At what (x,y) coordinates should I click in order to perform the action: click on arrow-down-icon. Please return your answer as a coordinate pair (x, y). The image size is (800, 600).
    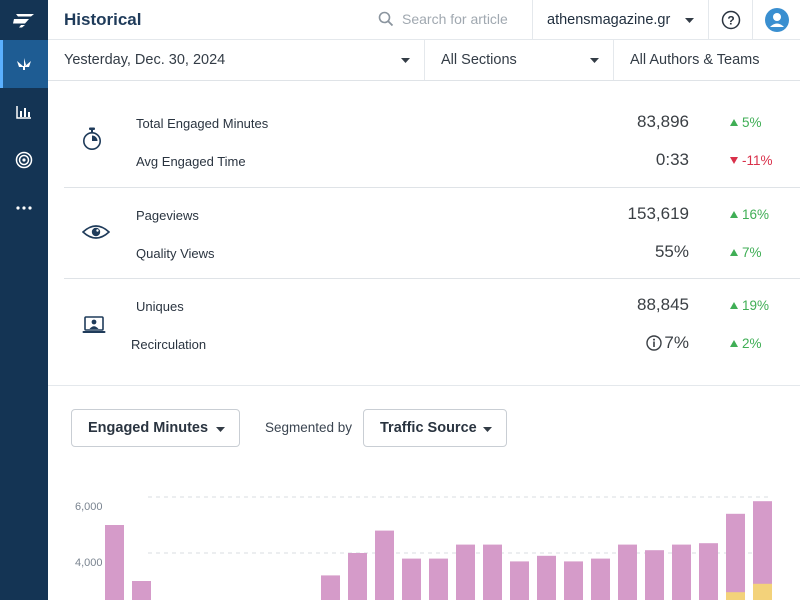
    Looking at the image, I should click on (734, 160).